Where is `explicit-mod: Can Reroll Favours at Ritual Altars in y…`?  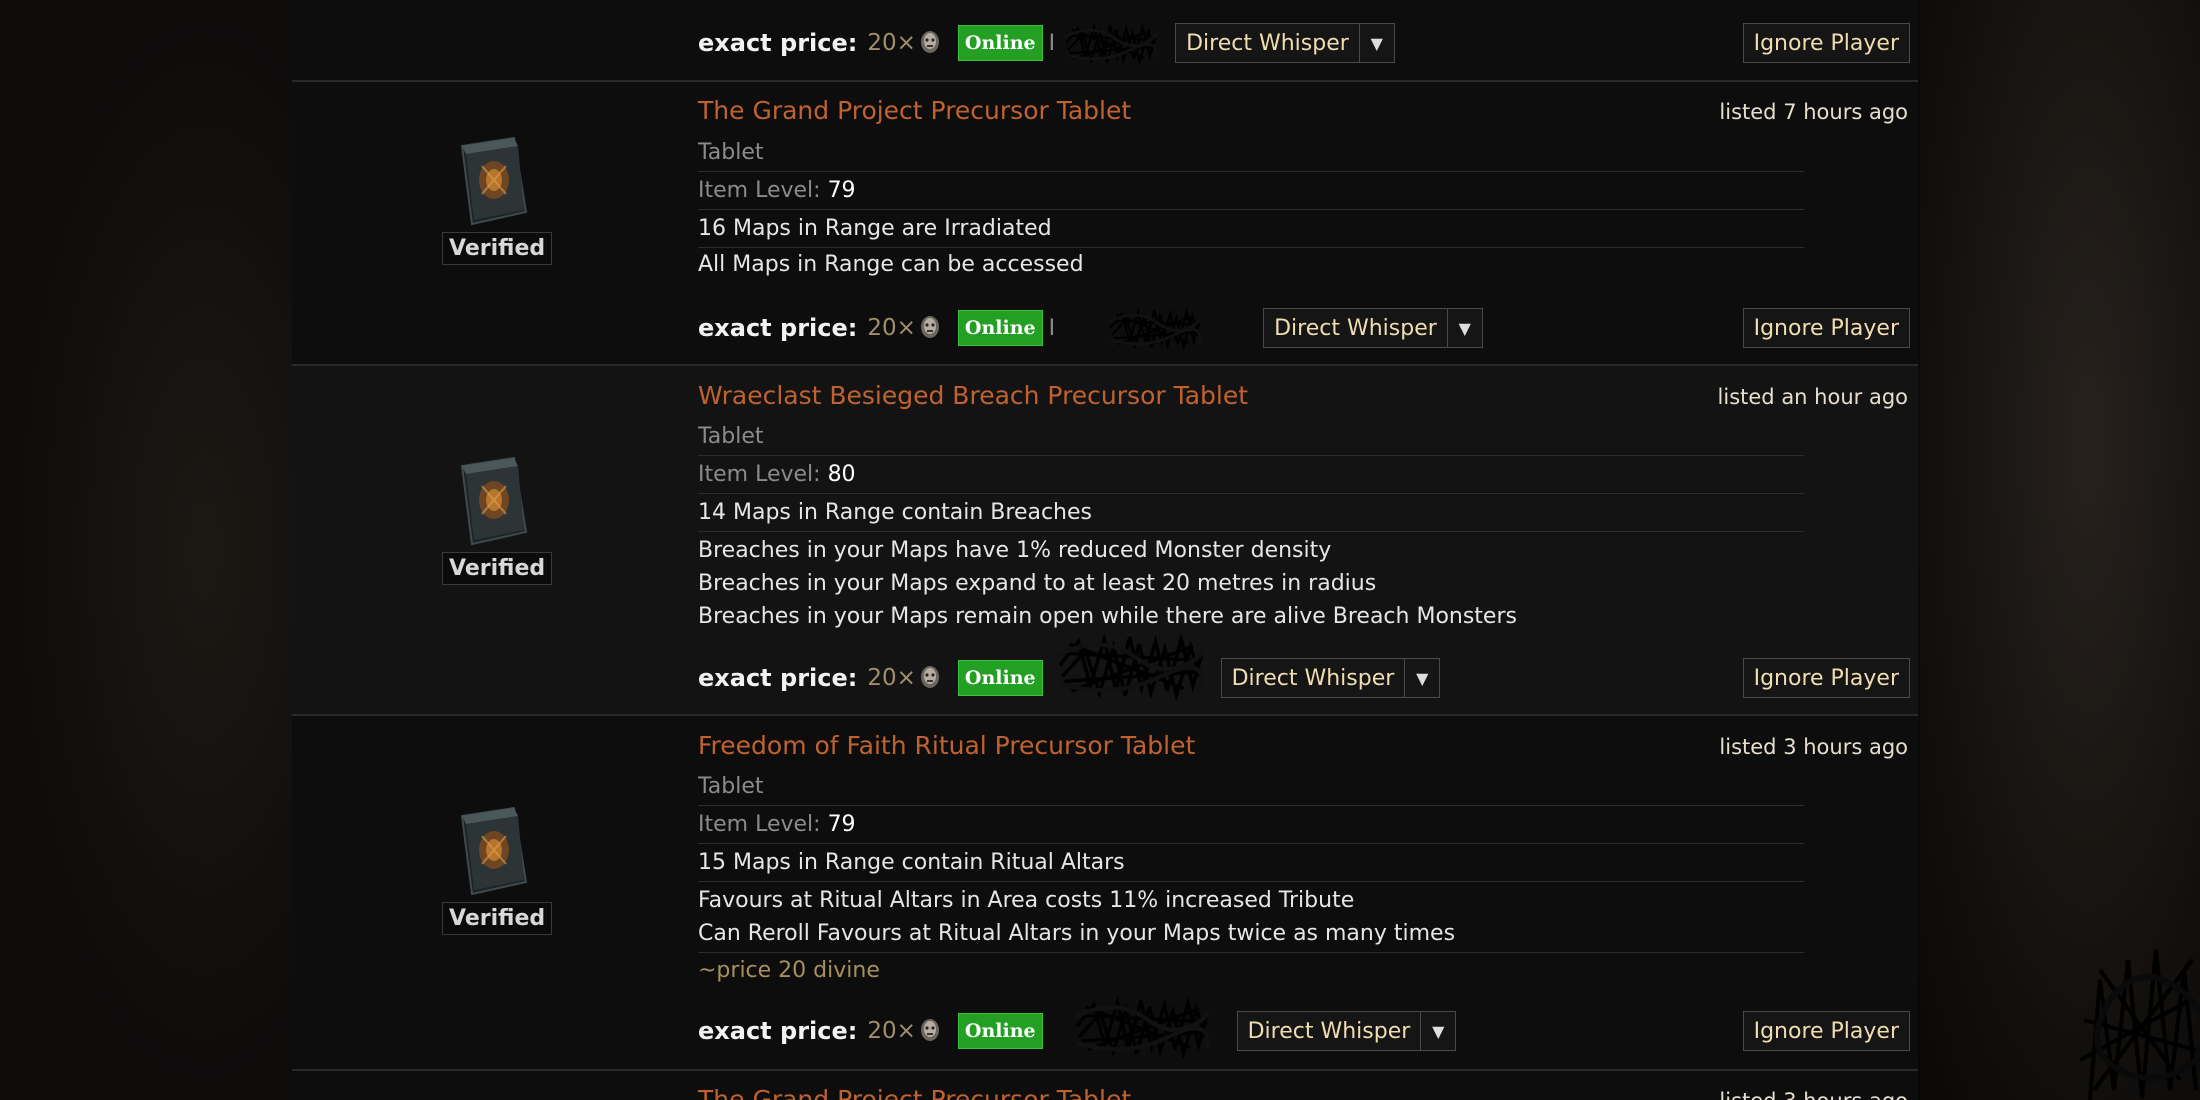 explicit-mod: Can Reroll Favours at Ritual Altars in y… is located at coordinates (1251, 934).